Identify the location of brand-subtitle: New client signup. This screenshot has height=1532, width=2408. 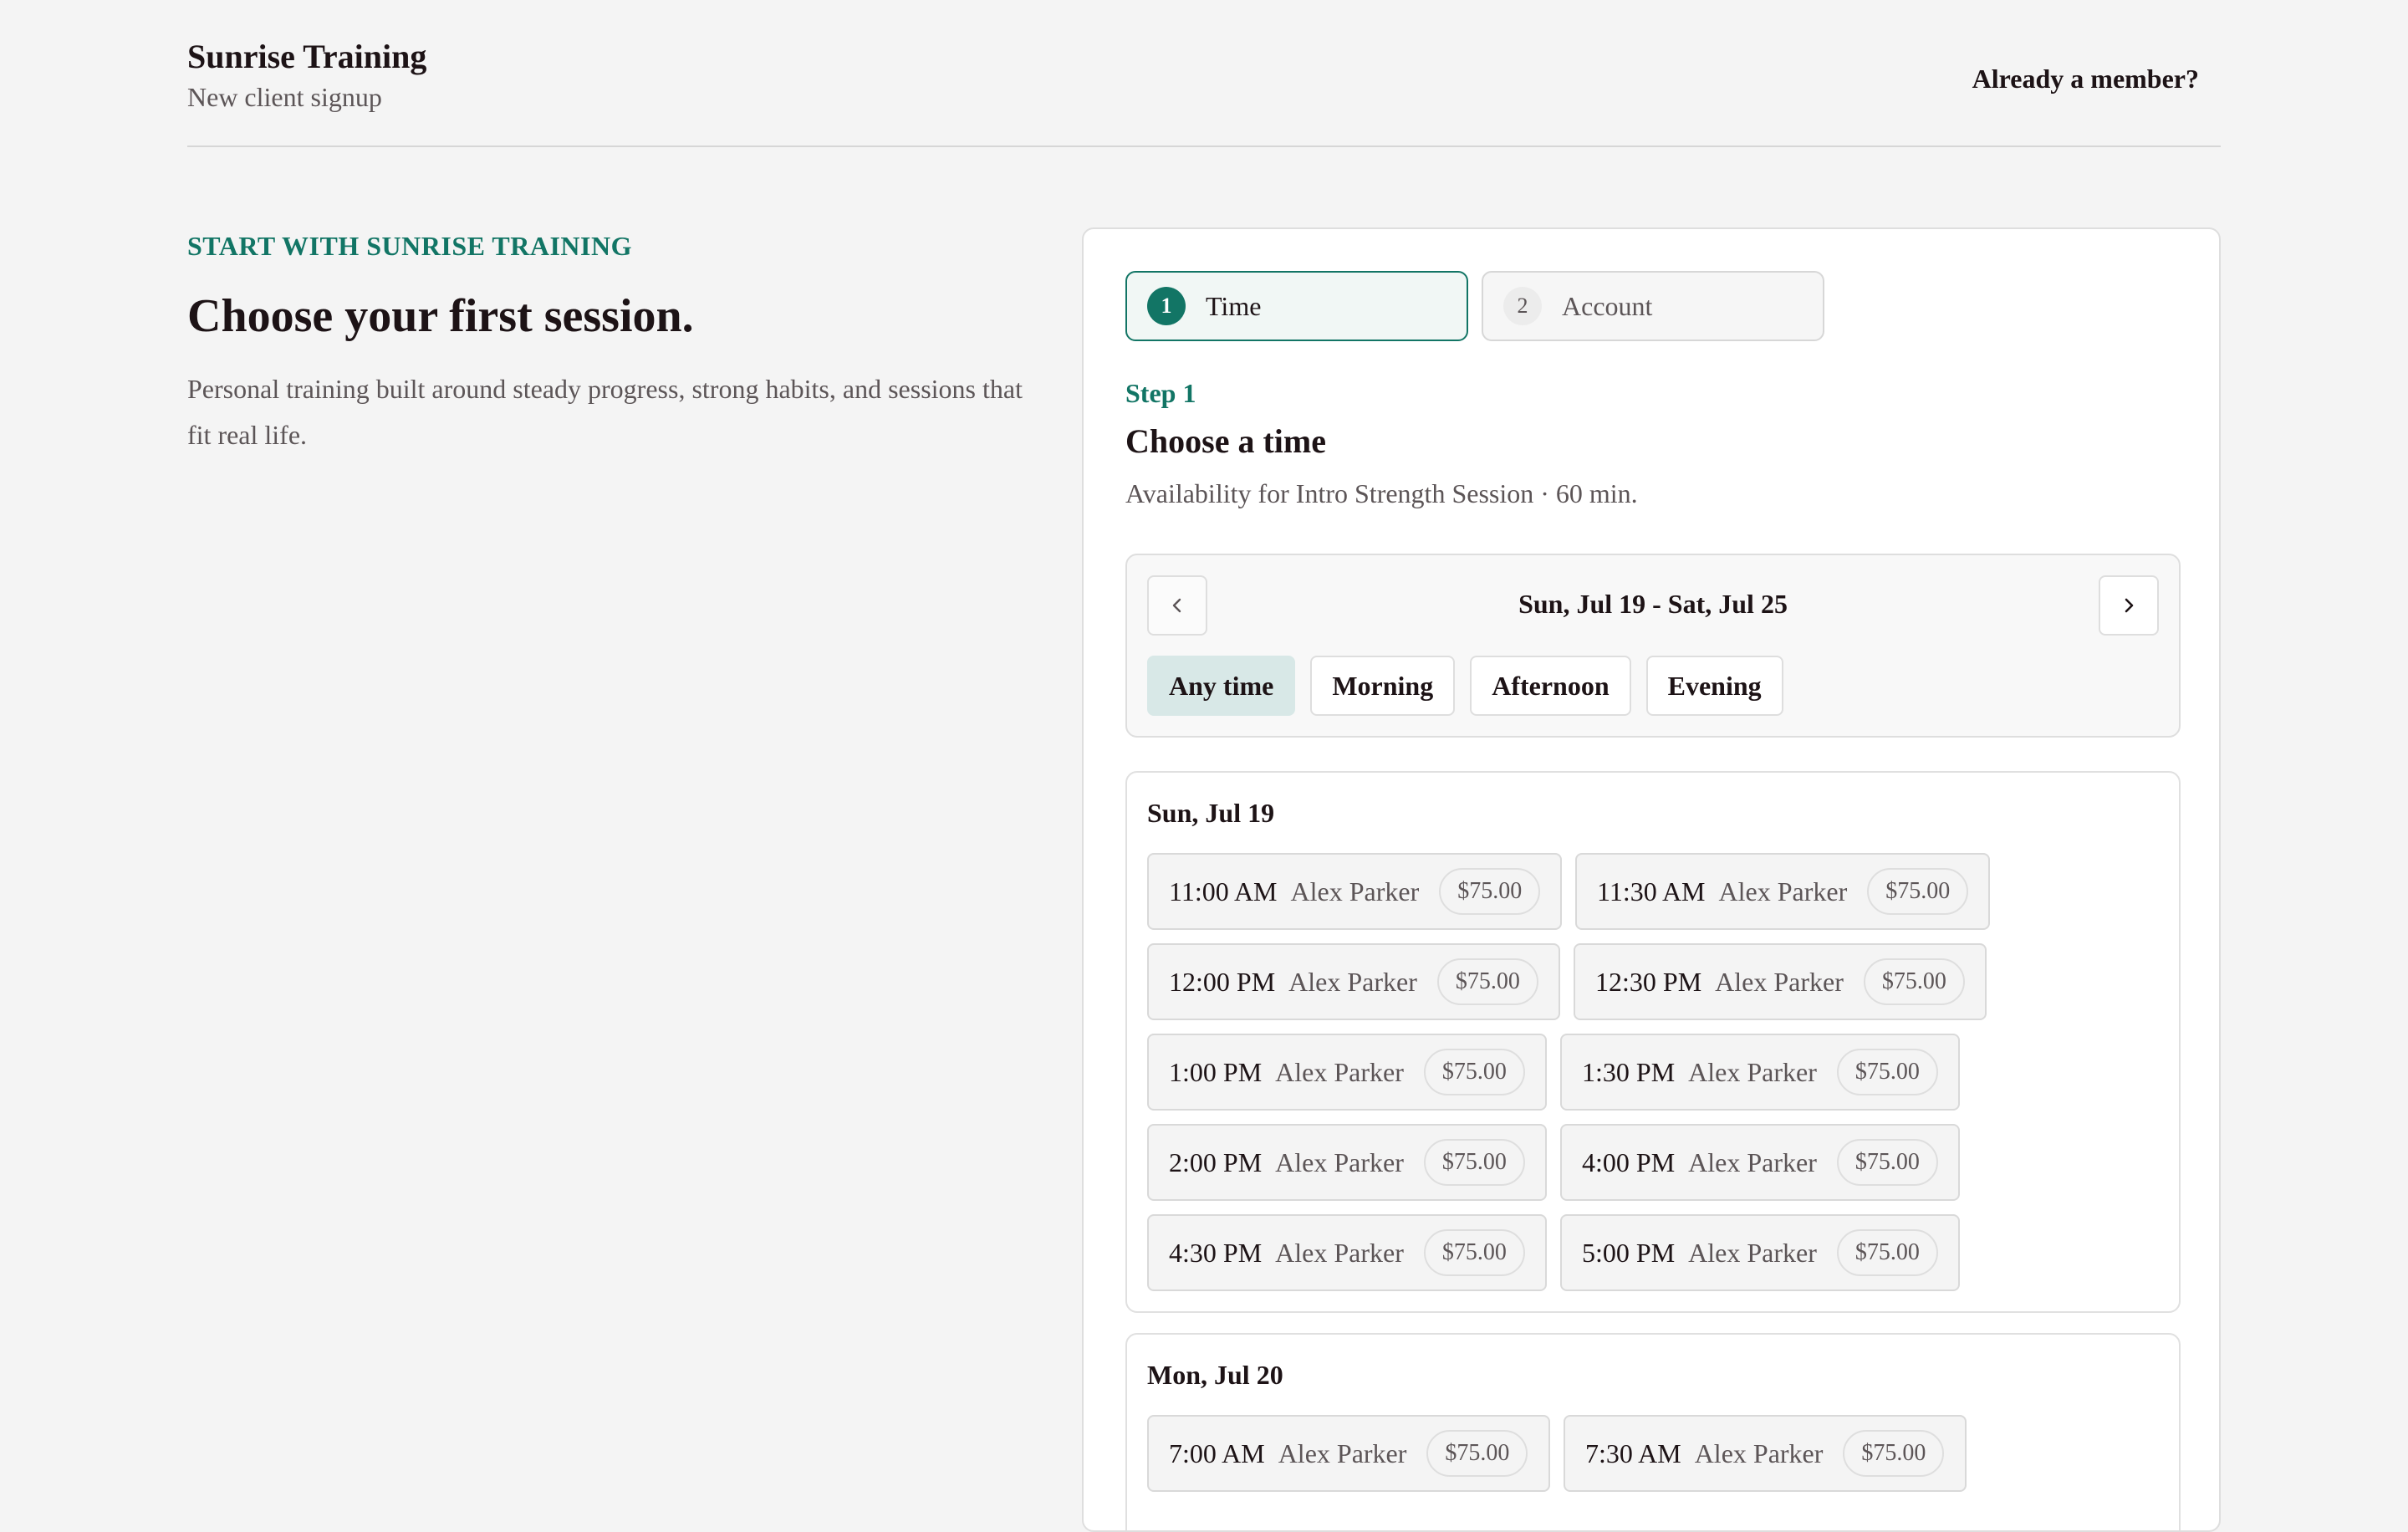
(284, 97).